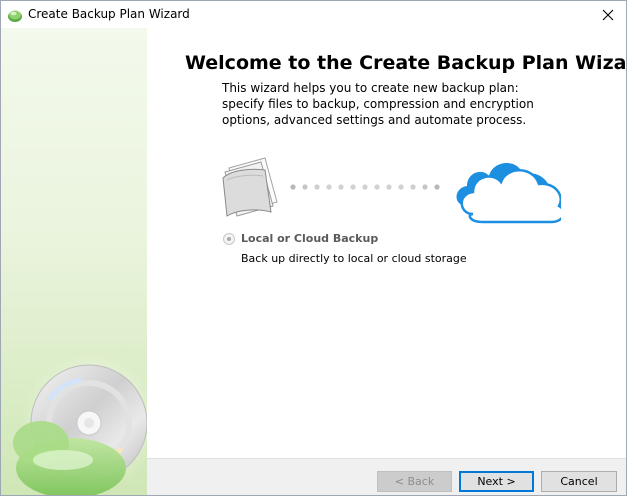 This screenshot has width=627, height=496. What do you see at coordinates (310, 238) in the screenshot?
I see `option-title: Local or Cloud Backup` at bounding box center [310, 238].